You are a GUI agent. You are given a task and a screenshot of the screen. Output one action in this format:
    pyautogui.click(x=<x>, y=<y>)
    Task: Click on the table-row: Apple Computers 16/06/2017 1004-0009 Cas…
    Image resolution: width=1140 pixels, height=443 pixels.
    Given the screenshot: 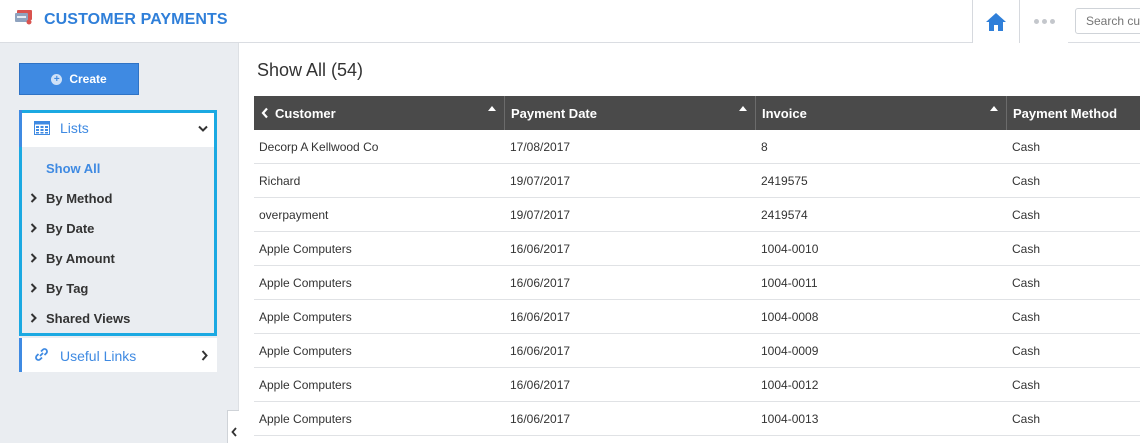 What is the action you would take?
    pyautogui.click(x=697, y=351)
    